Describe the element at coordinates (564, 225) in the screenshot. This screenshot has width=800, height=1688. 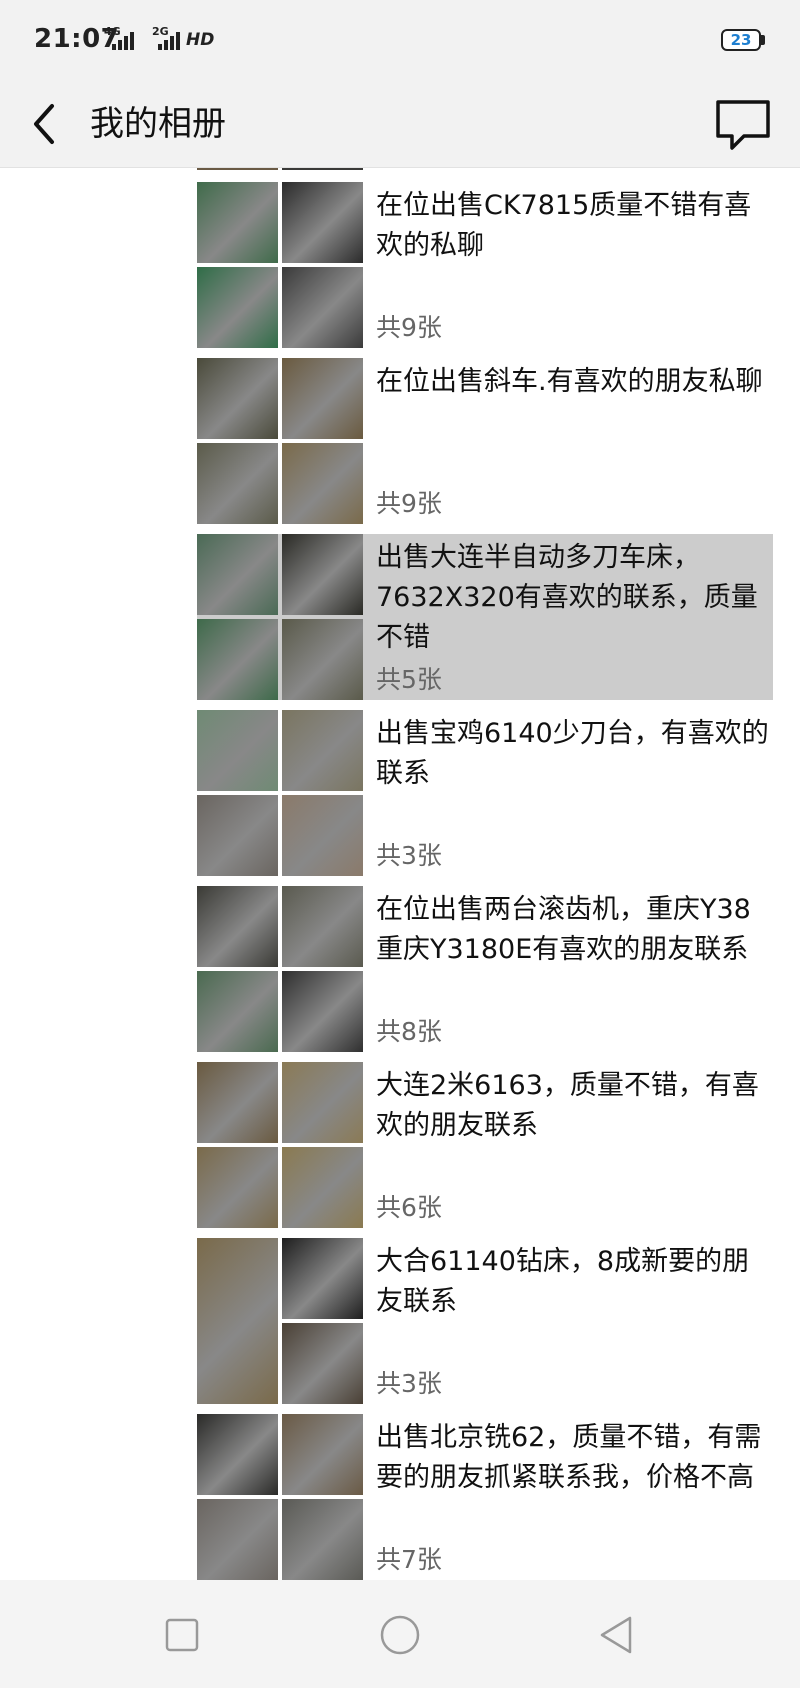
I see `album-description: 在位出售CK7815质量不错有喜欢的私聊` at that location.